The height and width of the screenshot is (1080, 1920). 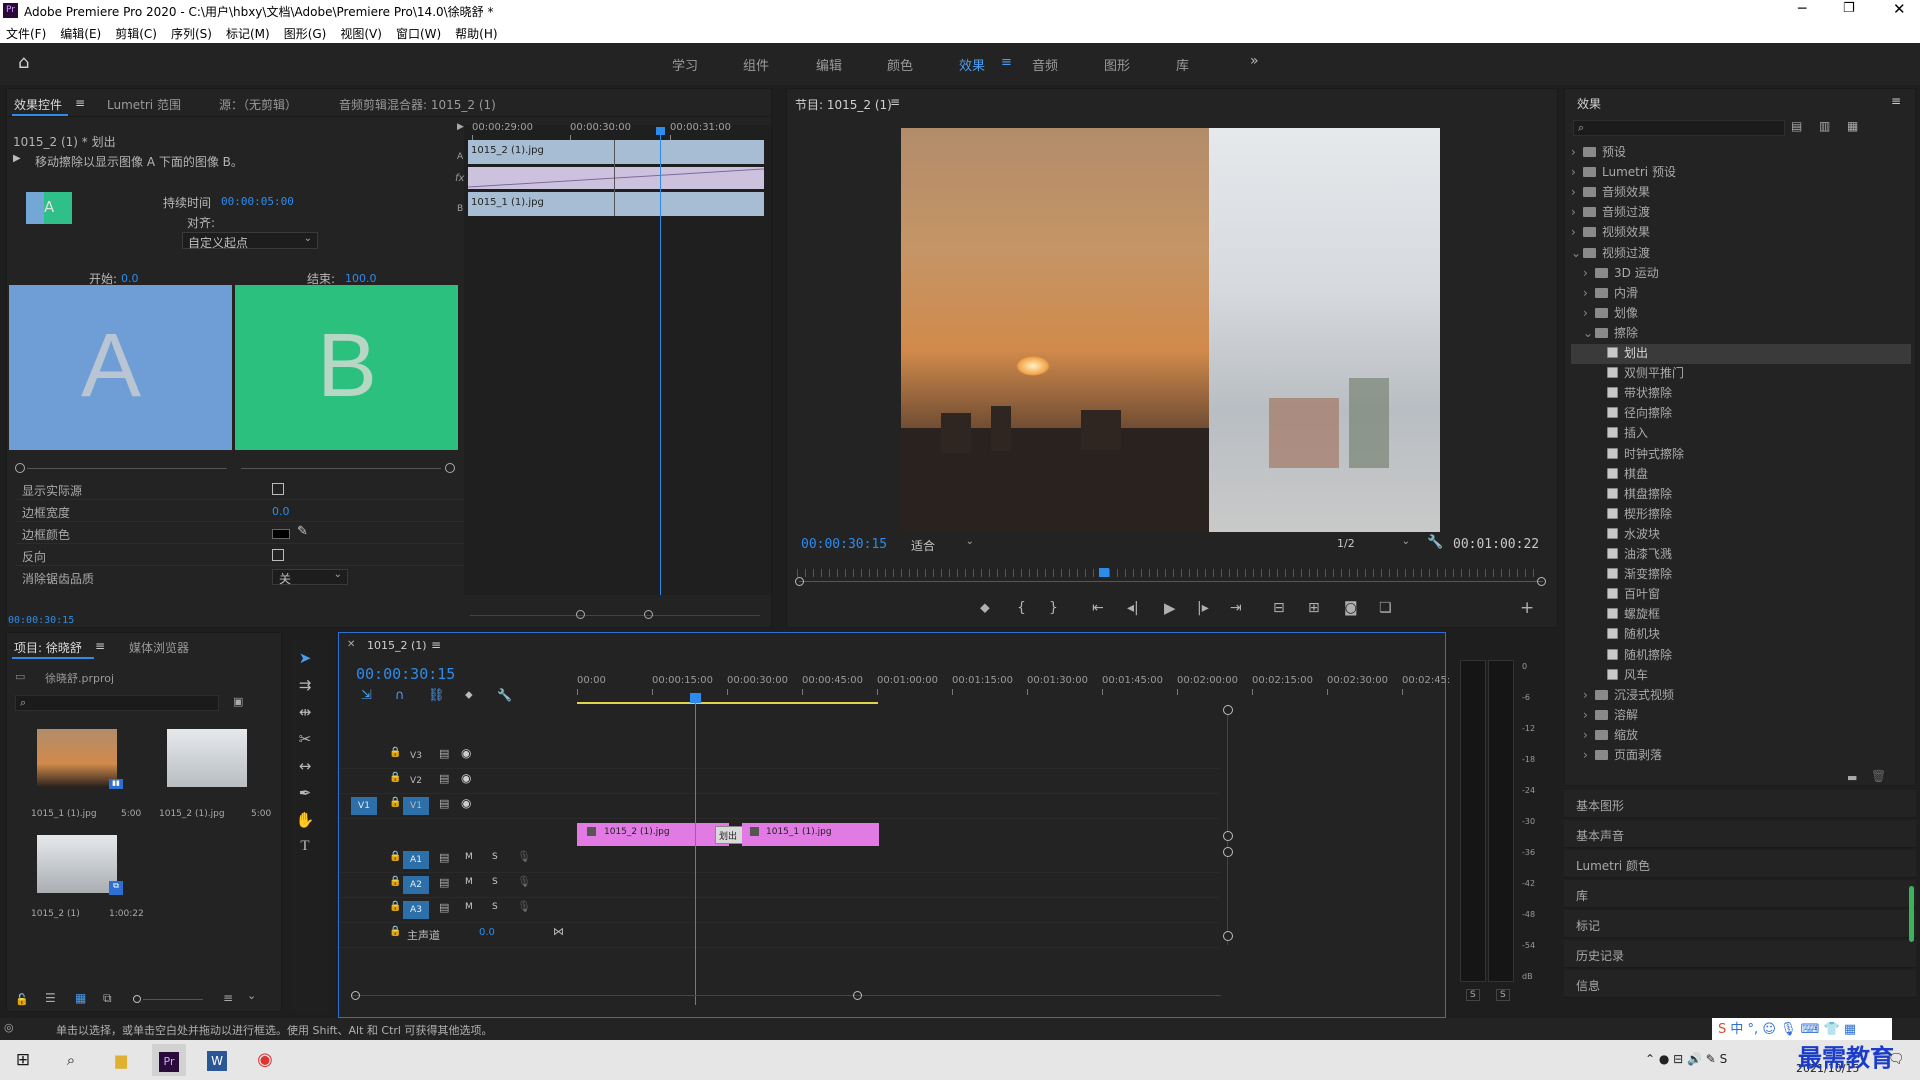 I want to click on end-value: 100.0, so click(x=361, y=278).